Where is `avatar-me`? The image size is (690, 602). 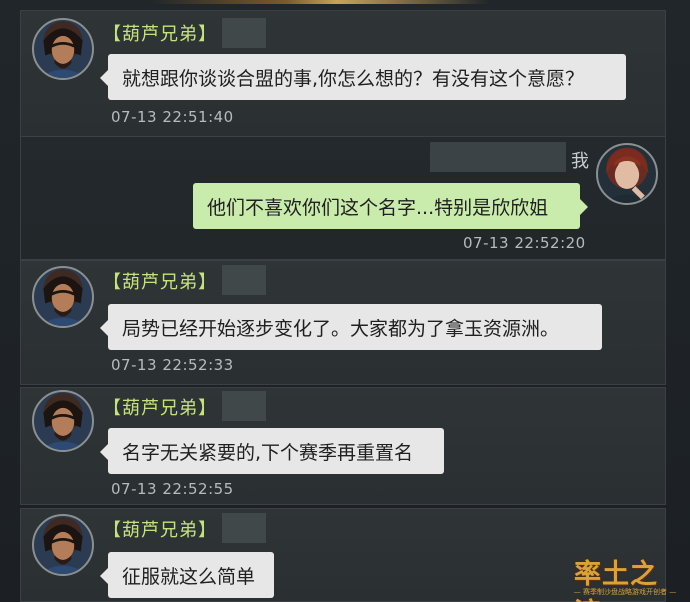
avatar-me is located at coordinates (627, 174).